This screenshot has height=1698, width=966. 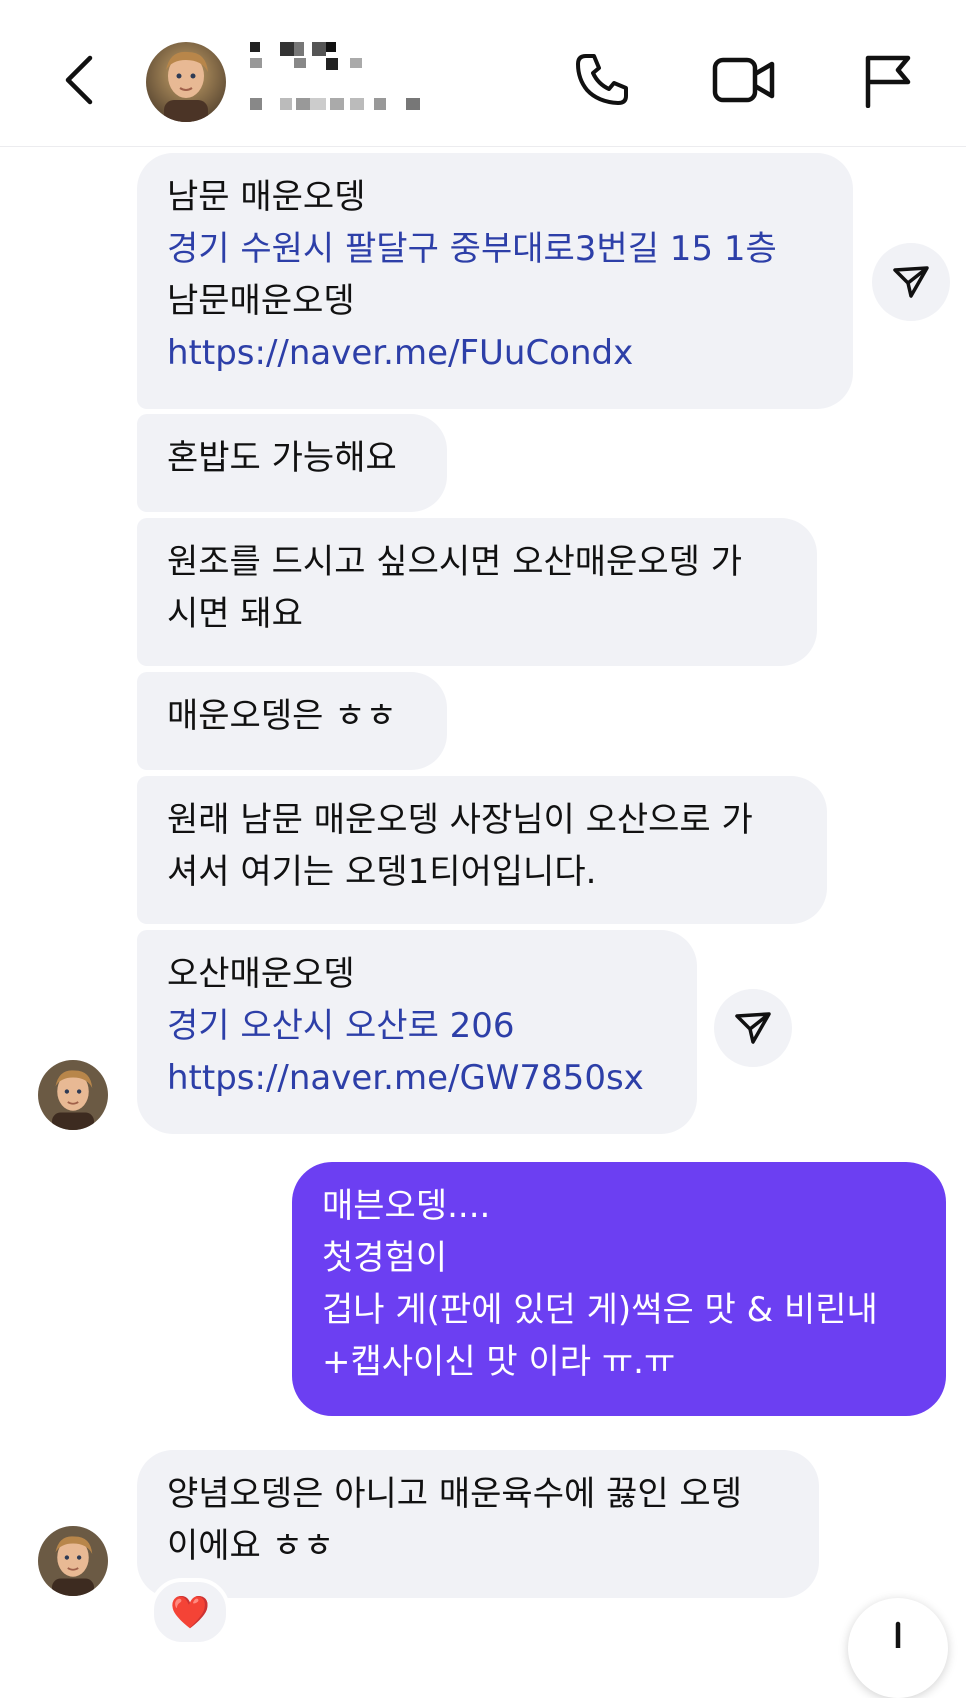 I want to click on url-link: https://naver.me/GW7850sx, so click(x=417, y=1078).